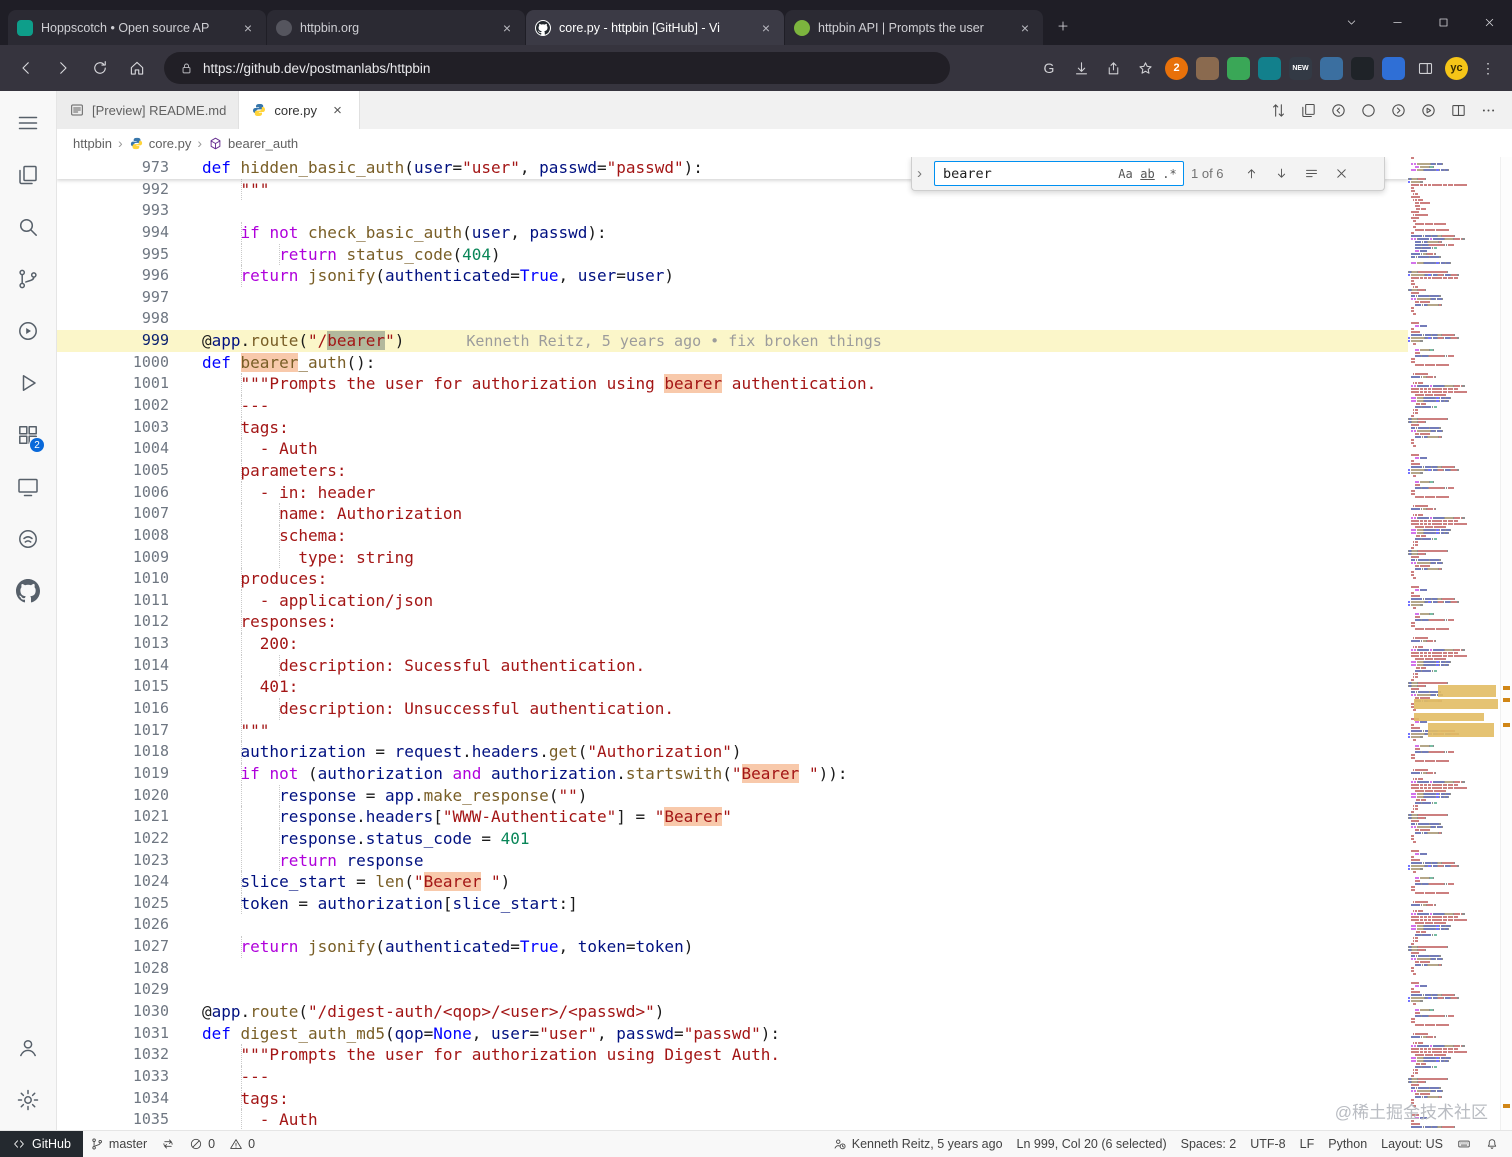 The width and height of the screenshot is (1512, 1157). What do you see at coordinates (732, 557) in the screenshot?
I see `code-line: 1009 type: string` at bounding box center [732, 557].